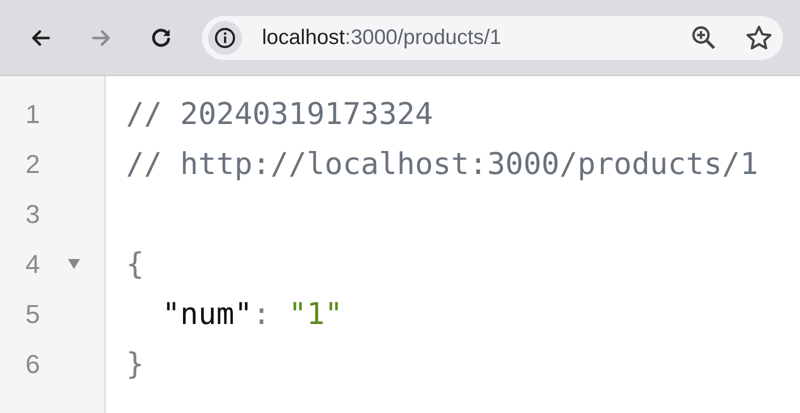 The image size is (800, 413). I want to click on url-path: :3000/products/1, so click(423, 37).